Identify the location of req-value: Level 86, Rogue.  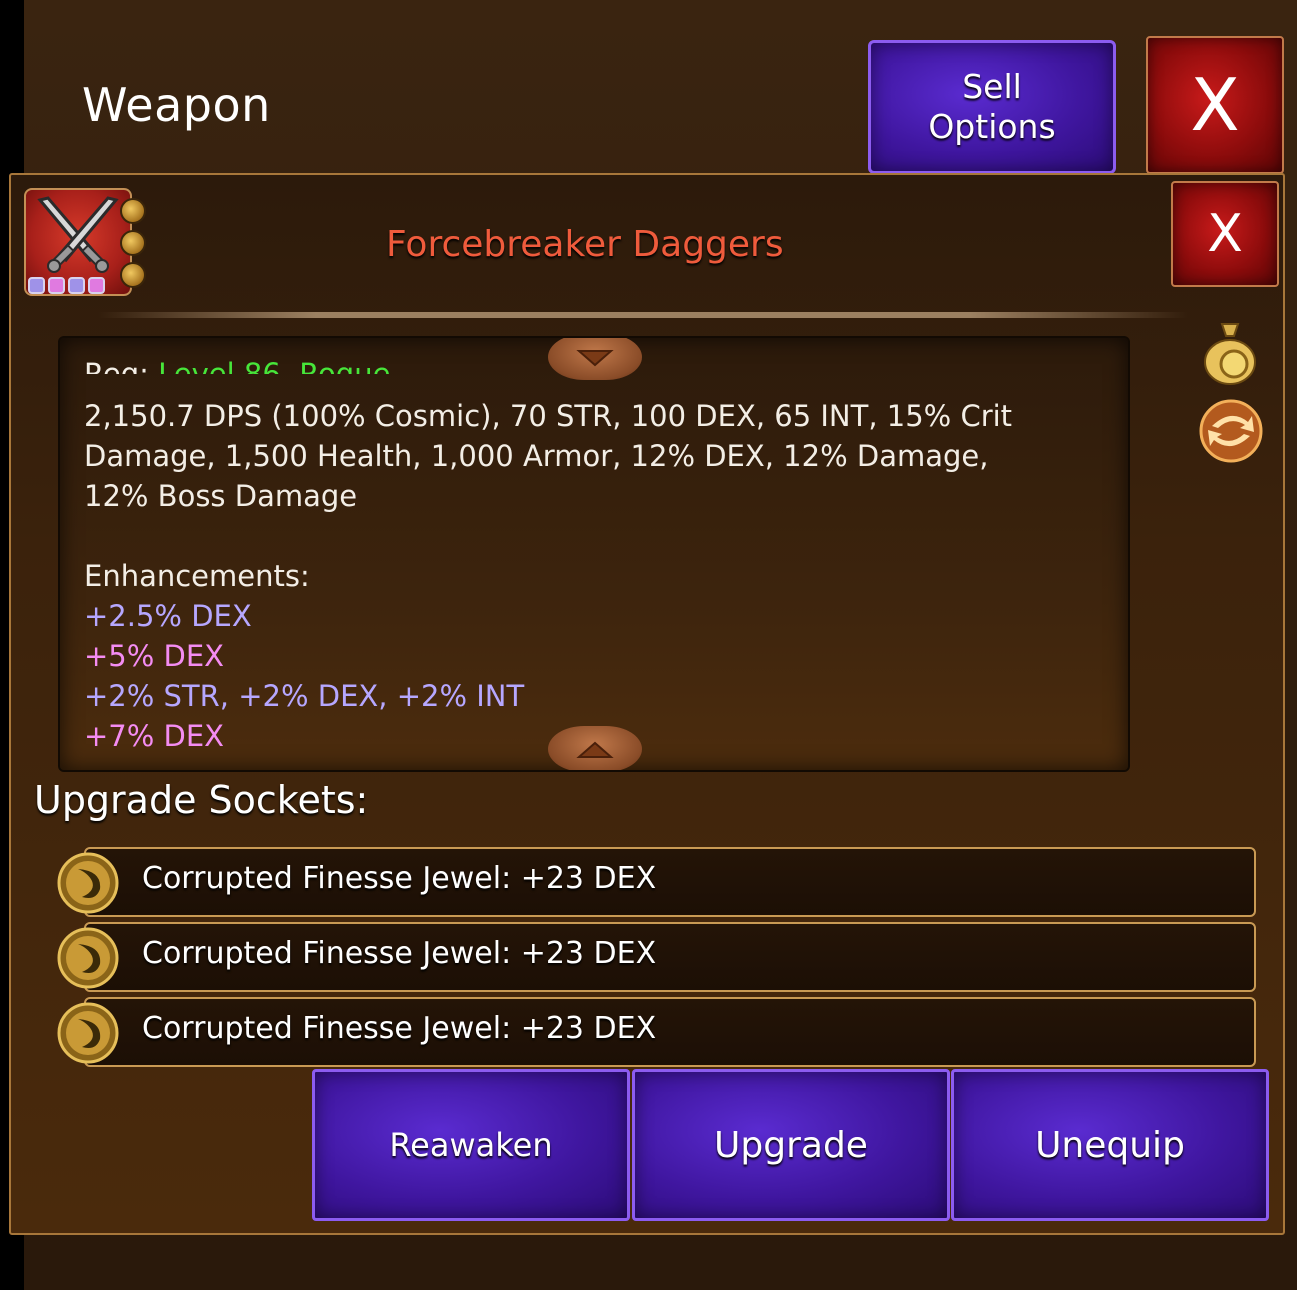
(274, 365).